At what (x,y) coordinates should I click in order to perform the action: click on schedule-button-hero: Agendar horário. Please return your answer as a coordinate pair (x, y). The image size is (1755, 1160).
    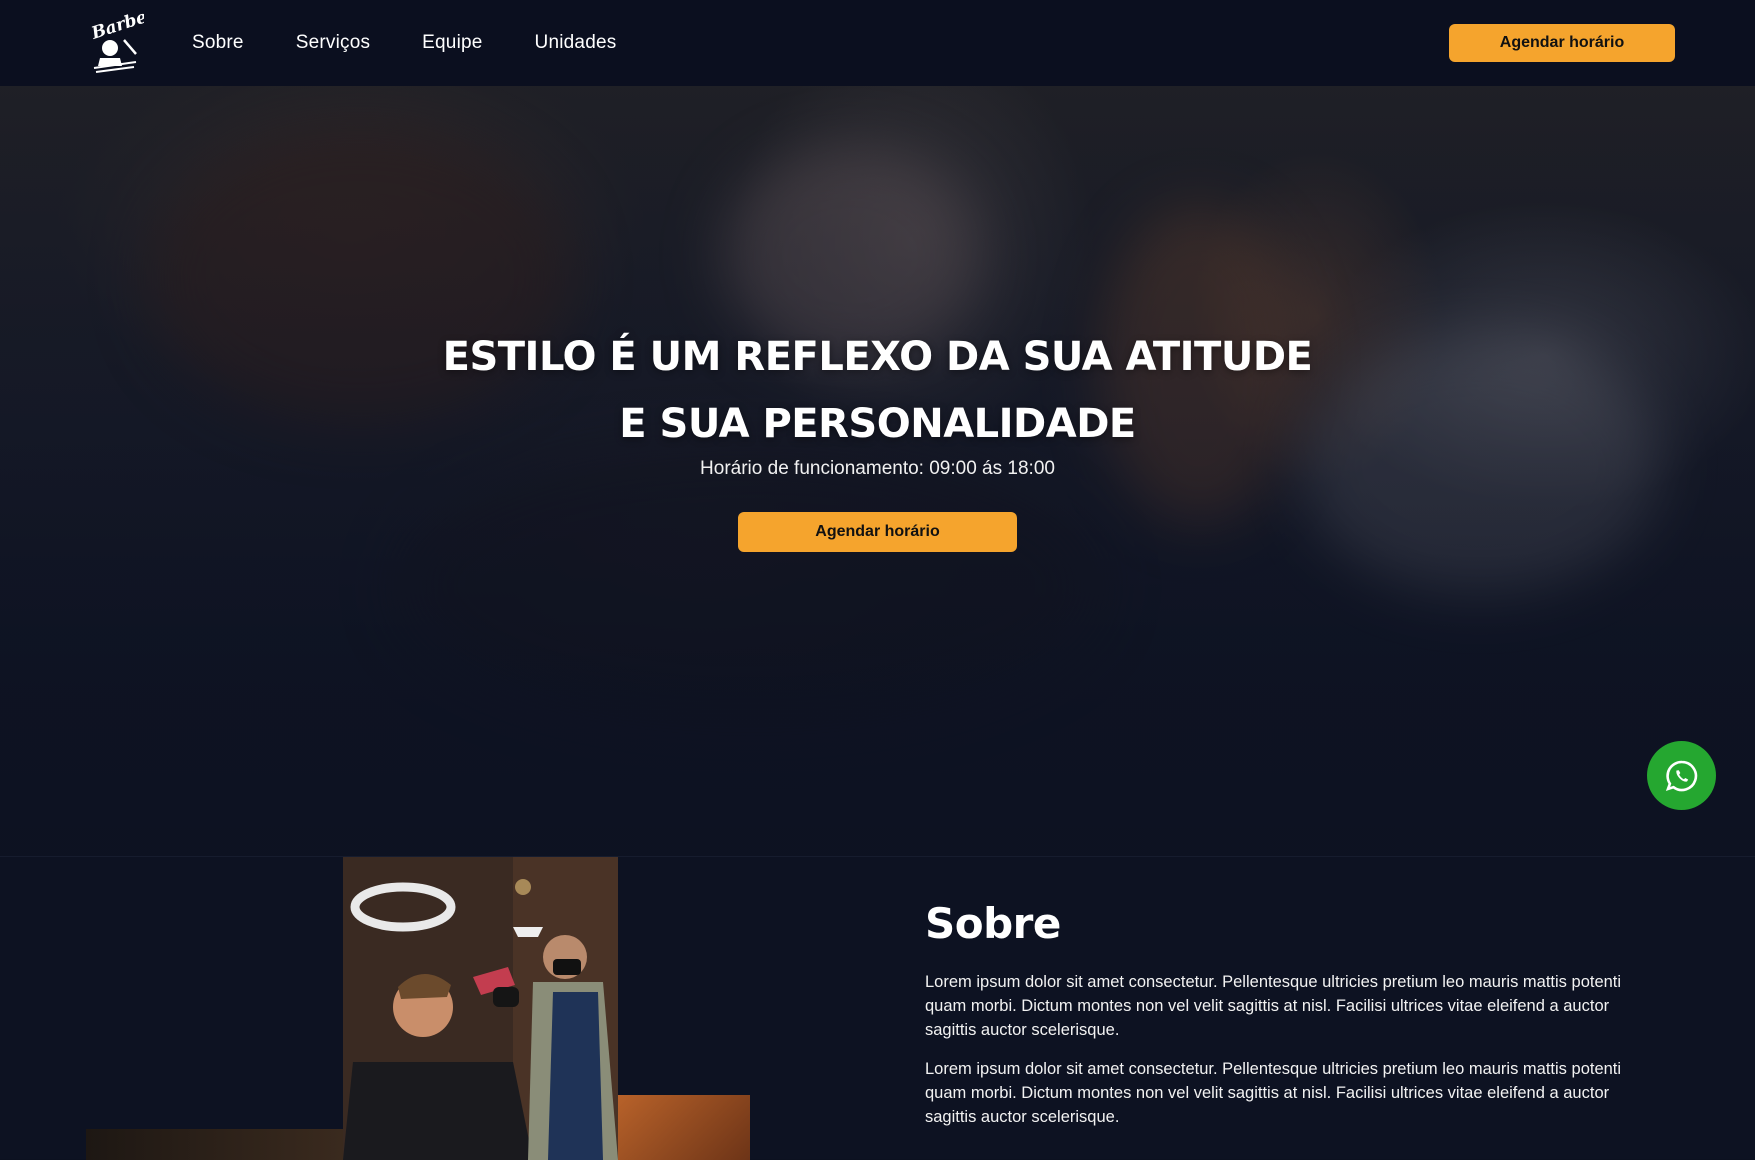
    Looking at the image, I should click on (877, 532).